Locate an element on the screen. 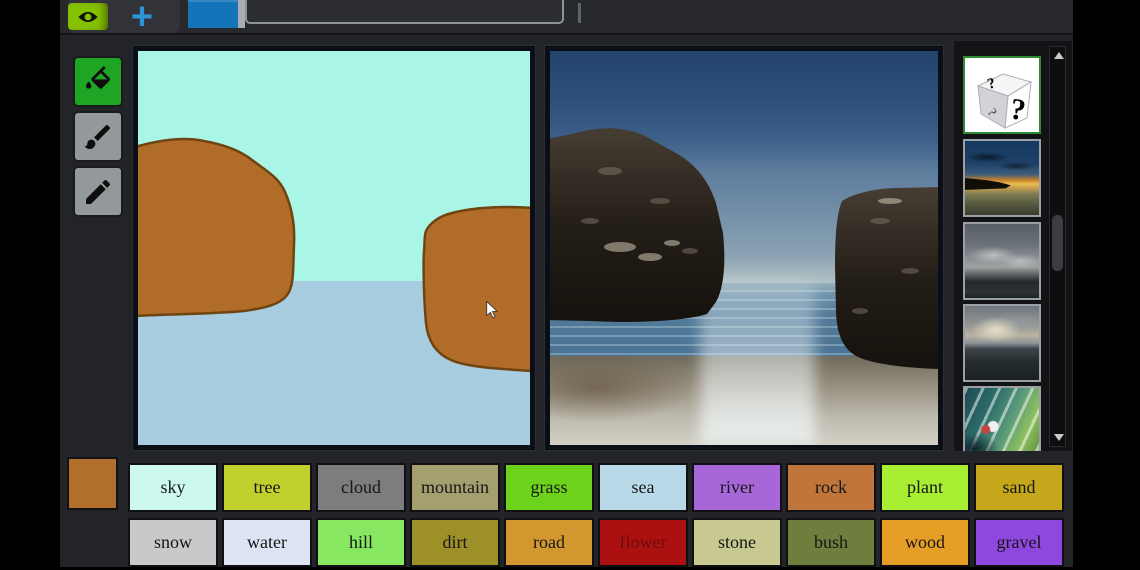 The image size is (1140, 570). swatch-label: mountain is located at coordinates (455, 487).